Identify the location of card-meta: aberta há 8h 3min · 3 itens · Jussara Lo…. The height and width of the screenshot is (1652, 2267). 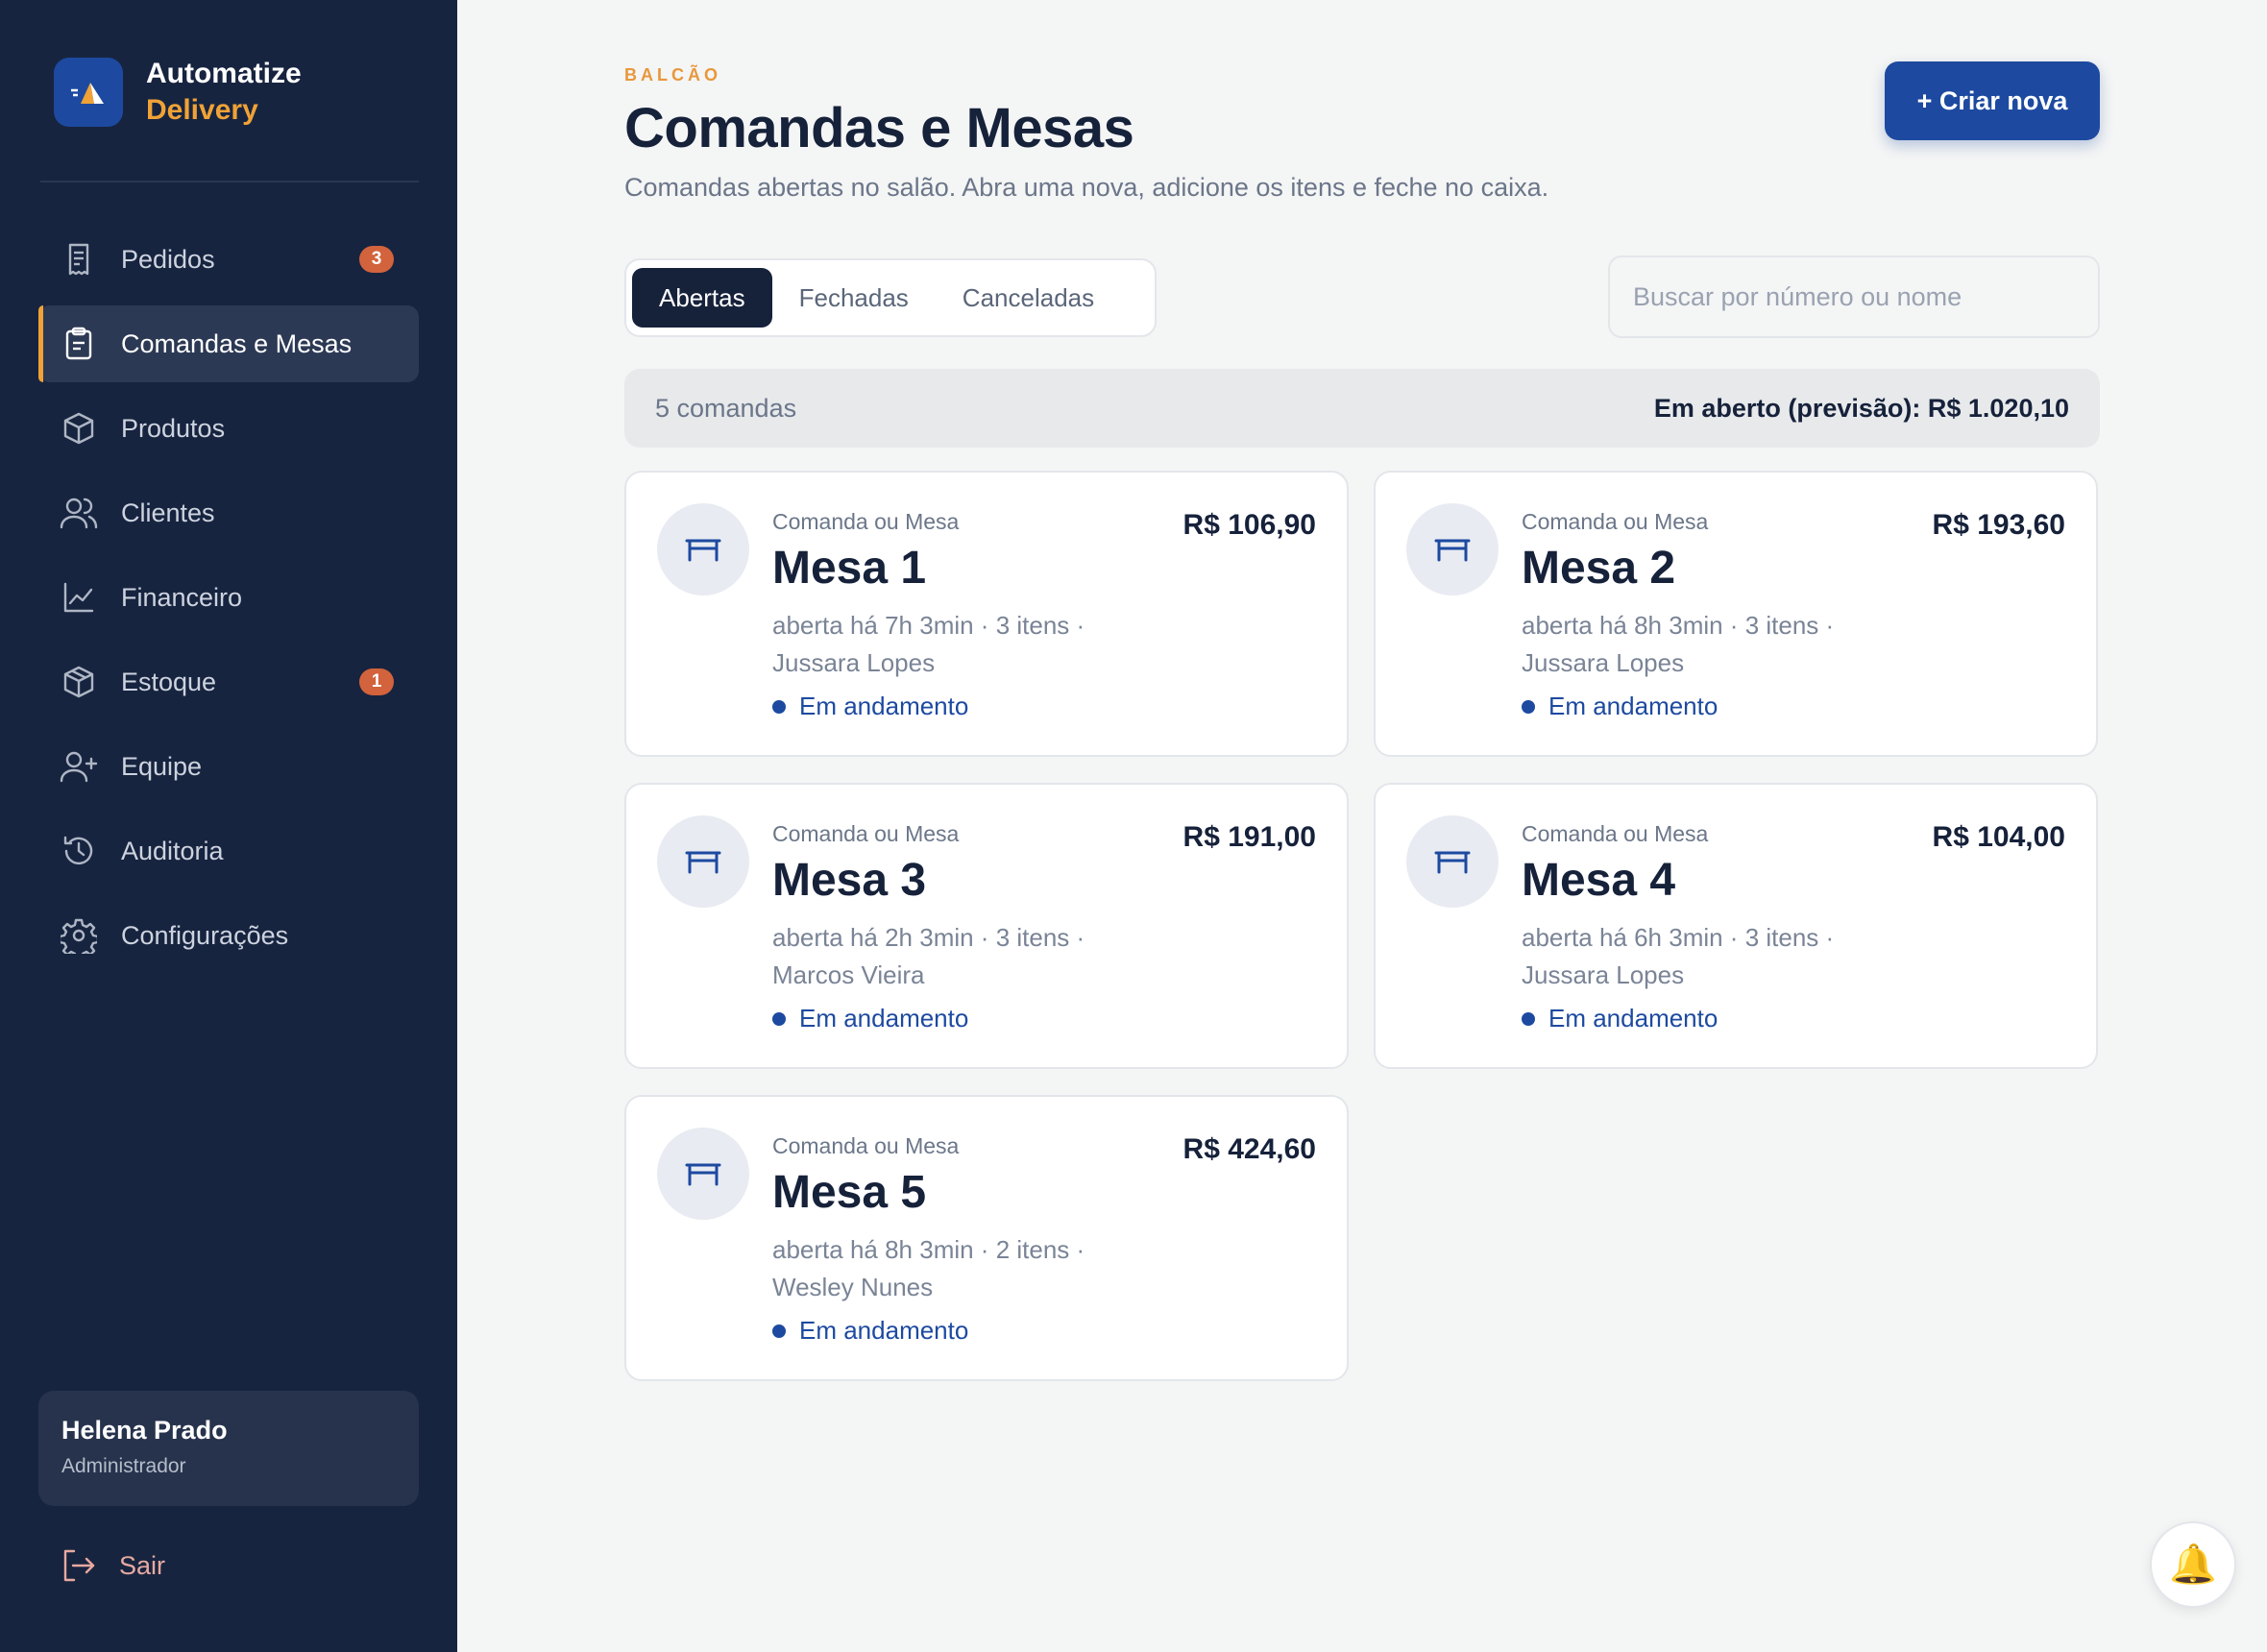
(1714, 644).